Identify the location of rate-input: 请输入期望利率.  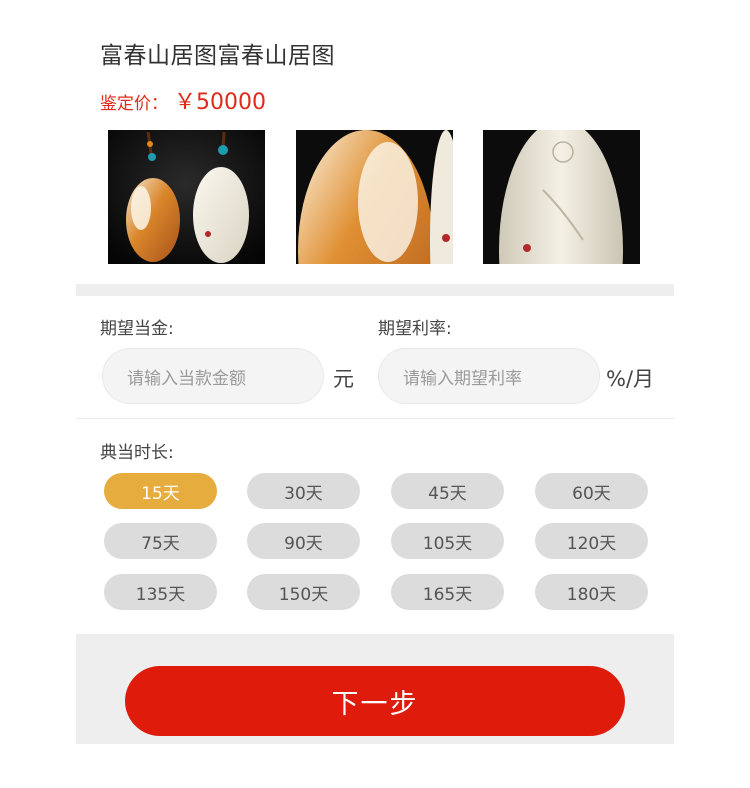
(489, 376).